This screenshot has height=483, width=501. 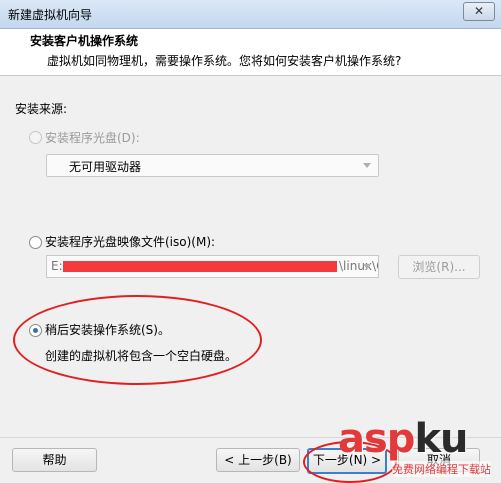 What do you see at coordinates (212, 165) in the screenshot?
I see `optical-drive-select: 无可用驱动器` at bounding box center [212, 165].